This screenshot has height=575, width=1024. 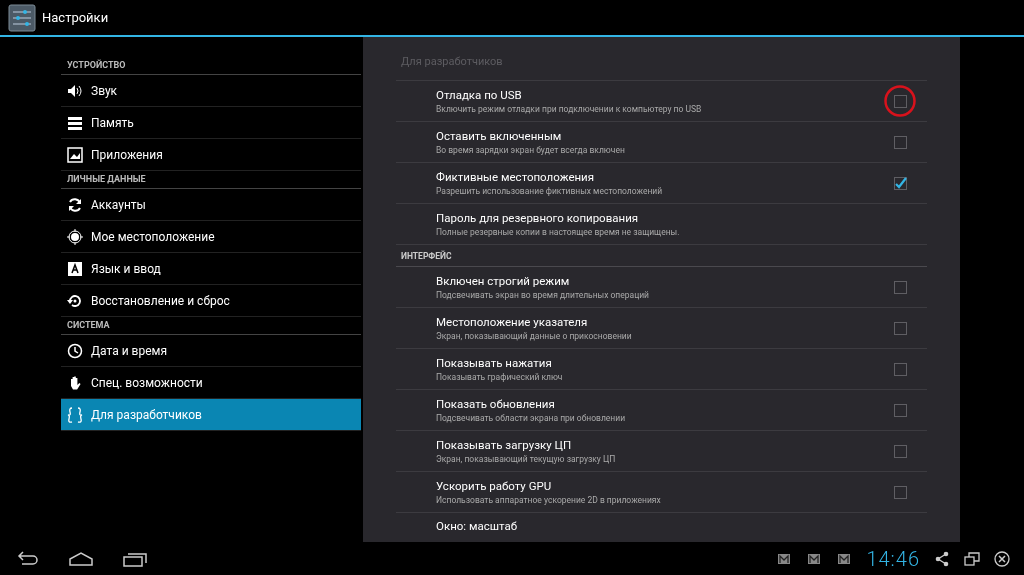 I want to click on apps-icon, so click(x=75, y=154).